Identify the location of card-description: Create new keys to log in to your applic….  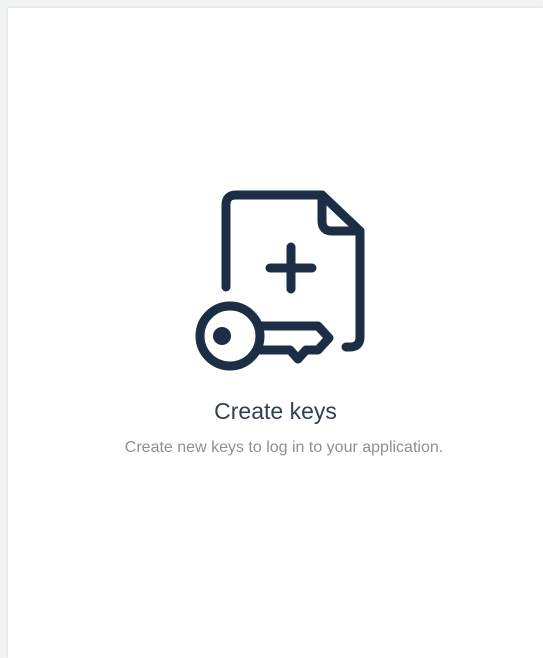
(284, 447).